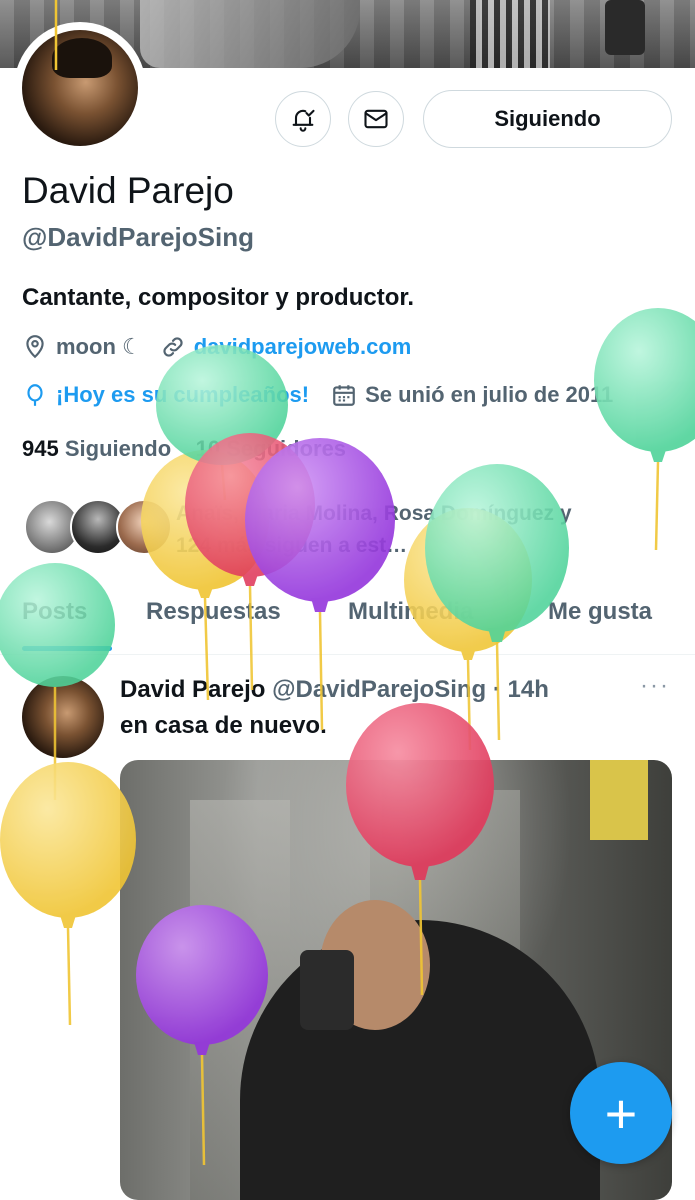 This screenshot has width=695, height=1200. What do you see at coordinates (547, 119) in the screenshot?
I see `following-button: Siguiendo` at bounding box center [547, 119].